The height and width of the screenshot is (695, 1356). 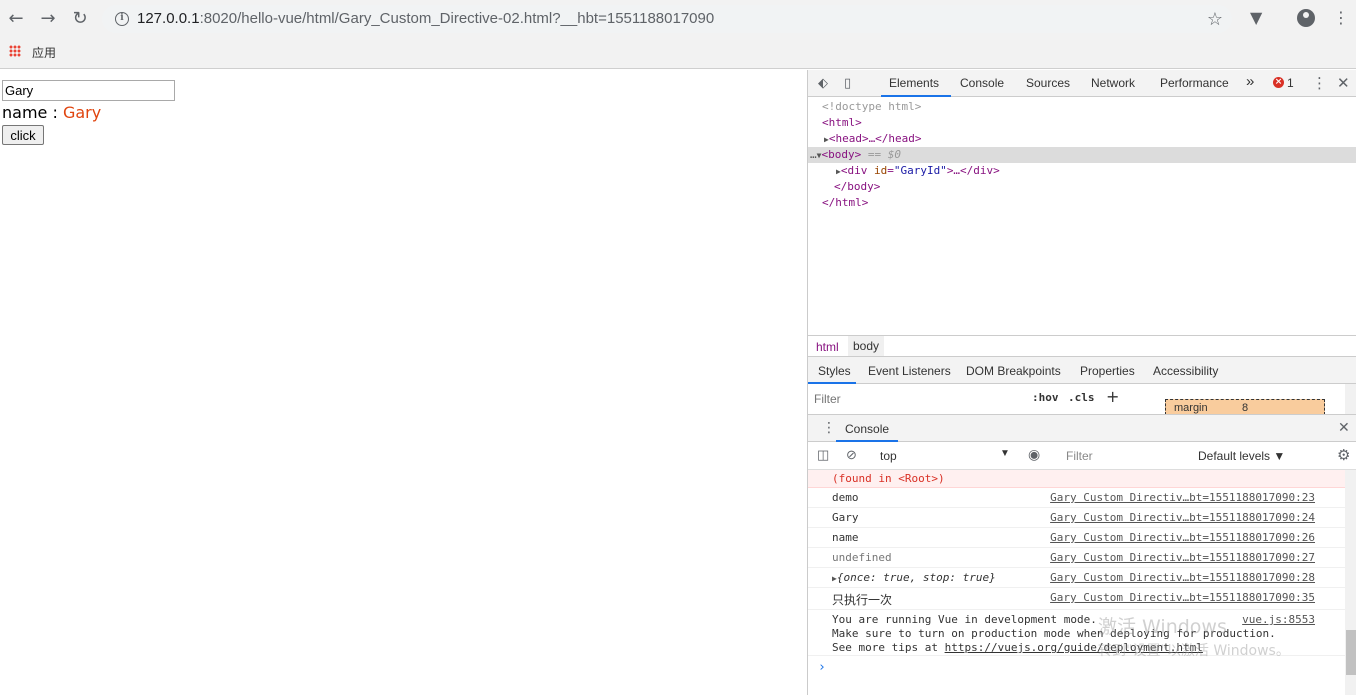 What do you see at coordinates (48, 19) in the screenshot?
I see `forward-icon: →` at bounding box center [48, 19].